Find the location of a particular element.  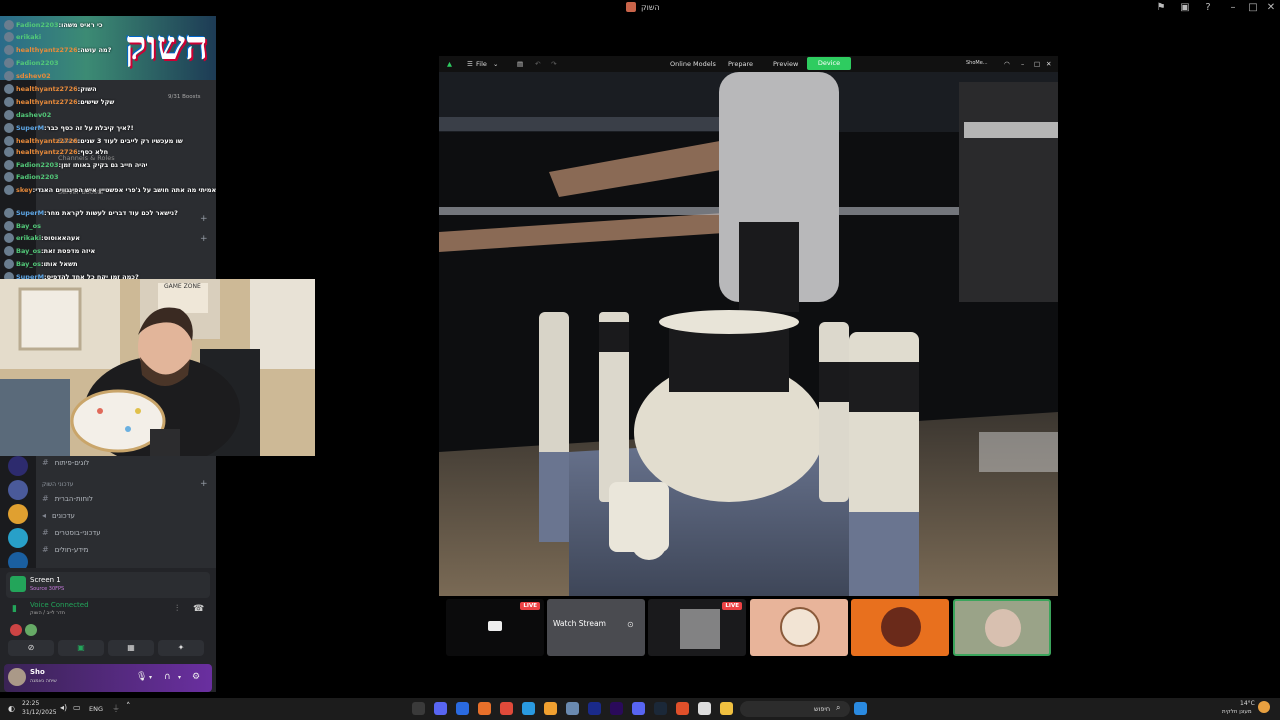

tab-online-models: Online Models is located at coordinates (693, 64).